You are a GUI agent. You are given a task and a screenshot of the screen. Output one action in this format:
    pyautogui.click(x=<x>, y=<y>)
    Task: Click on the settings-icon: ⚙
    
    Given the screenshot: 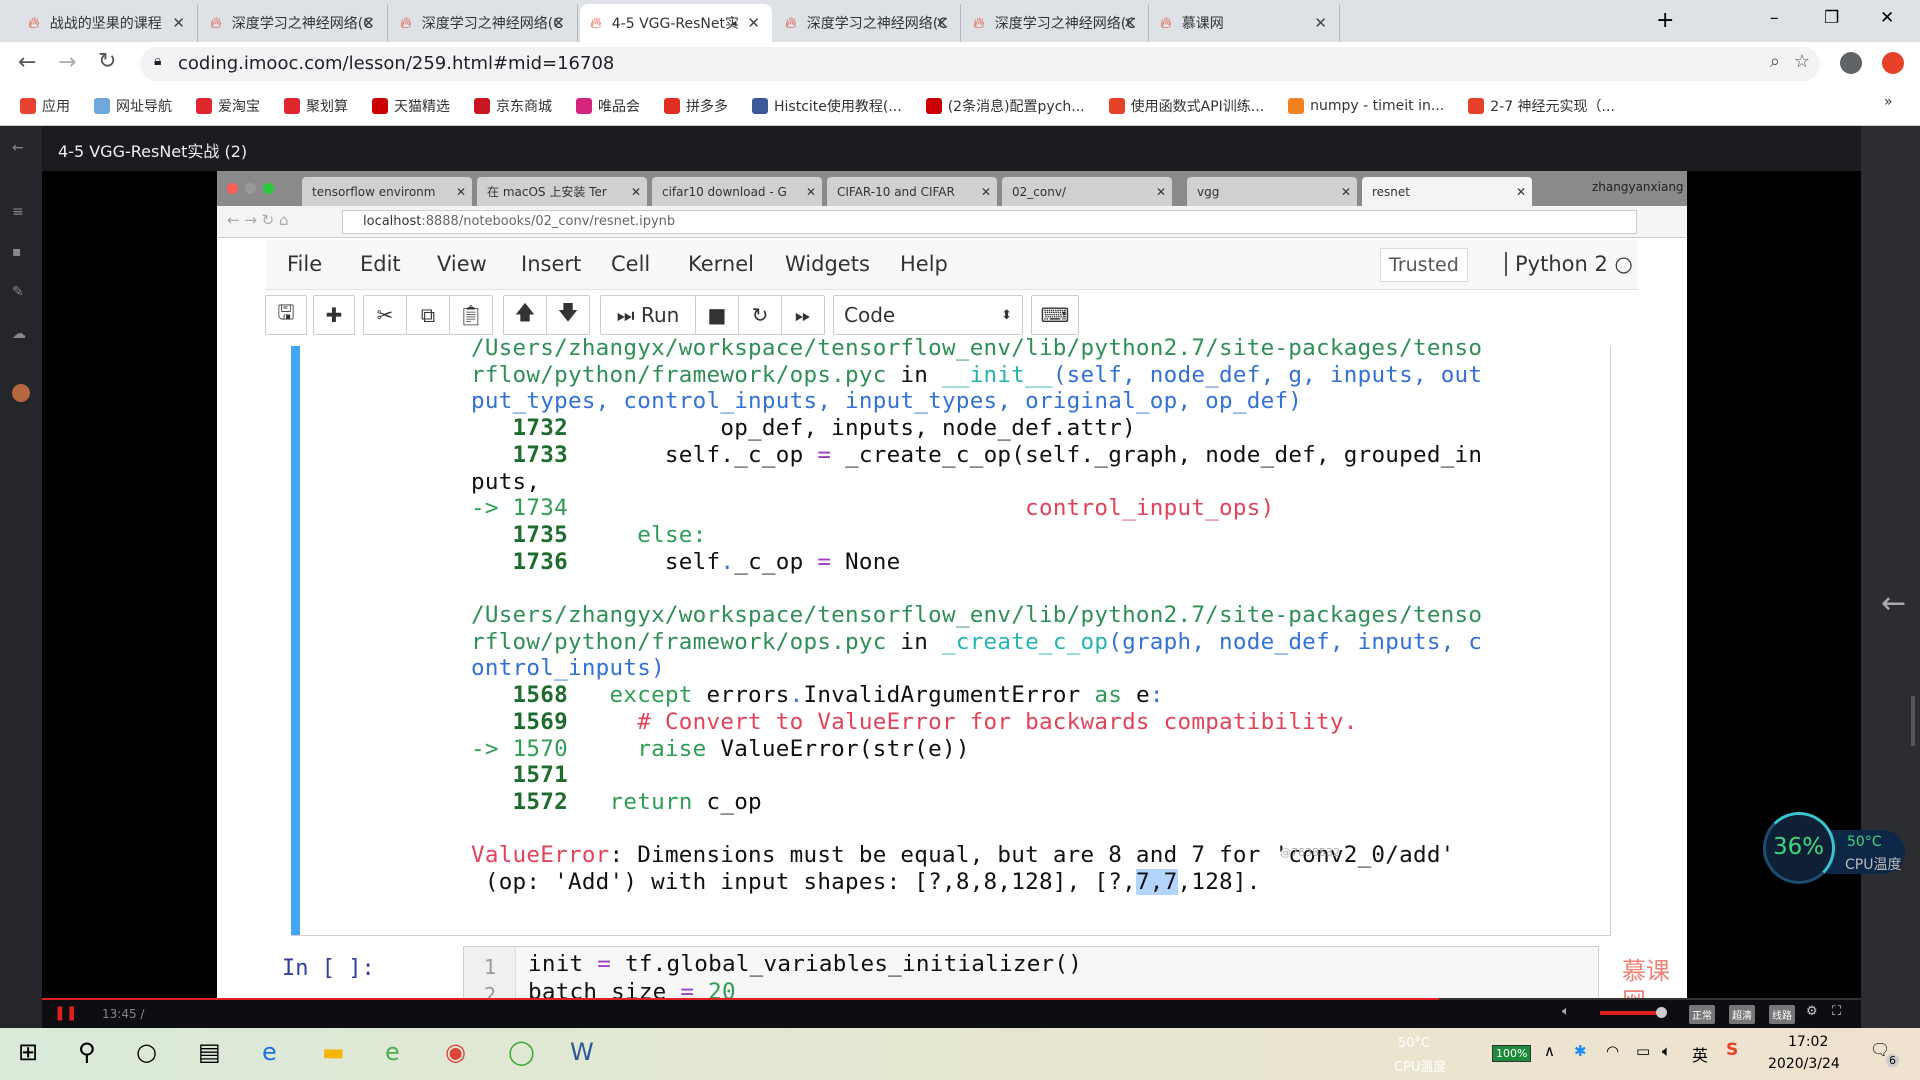 What is the action you would take?
    pyautogui.click(x=1812, y=1011)
    